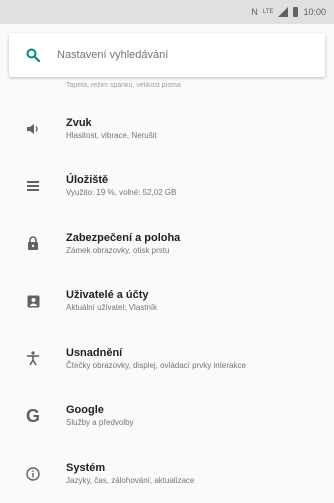 The width and height of the screenshot is (334, 503). I want to click on item-title: Usnadnění, so click(94, 352).